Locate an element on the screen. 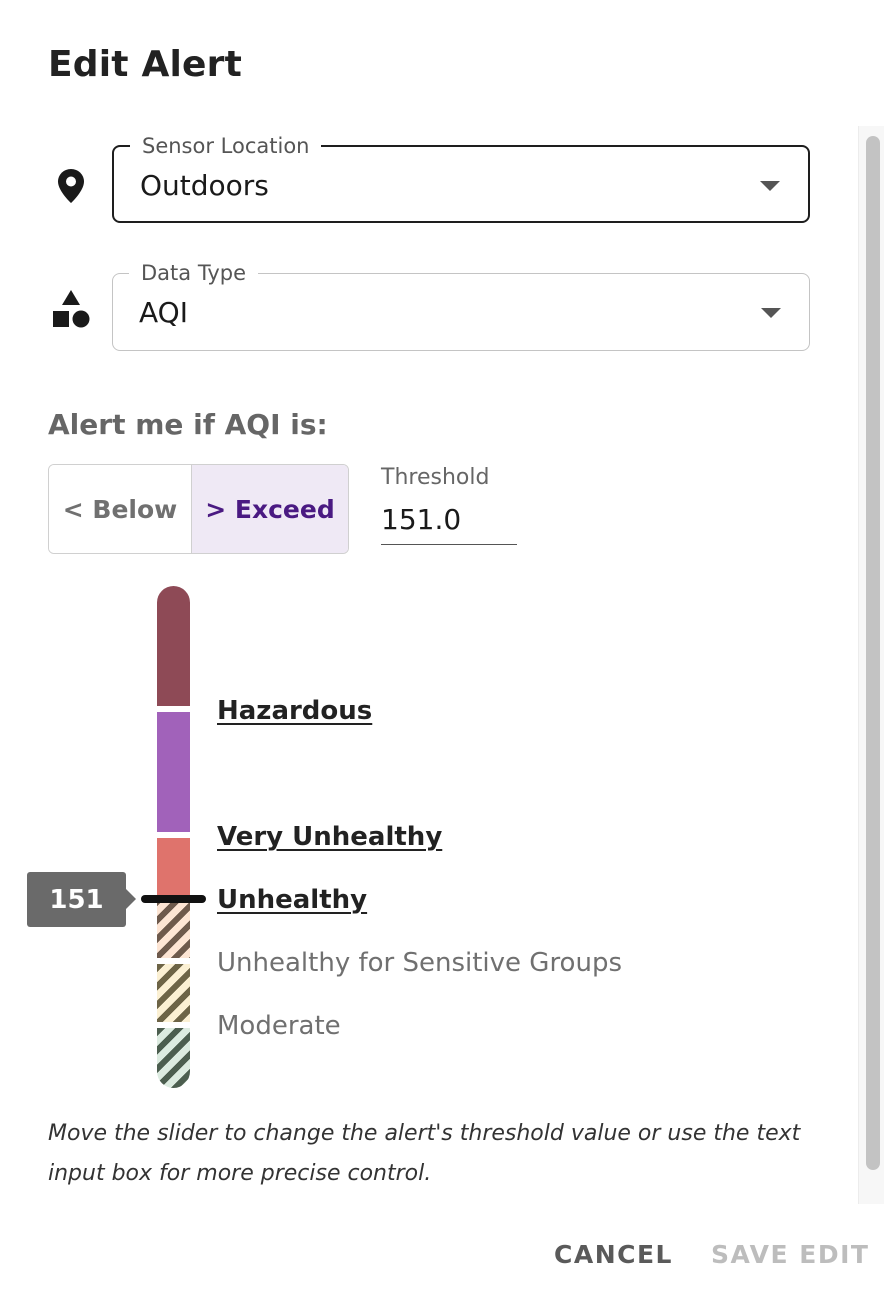 The width and height of the screenshot is (884, 1306). alert-condition-label: Alert me if AQI is: is located at coordinates (188, 424).